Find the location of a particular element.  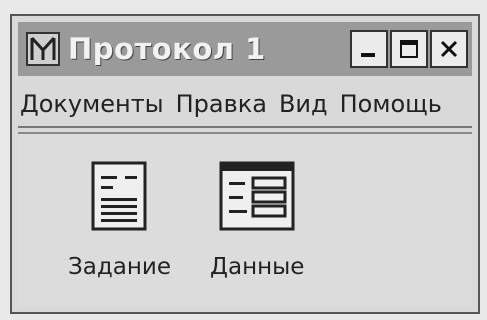

table-icon is located at coordinates (257, 196).